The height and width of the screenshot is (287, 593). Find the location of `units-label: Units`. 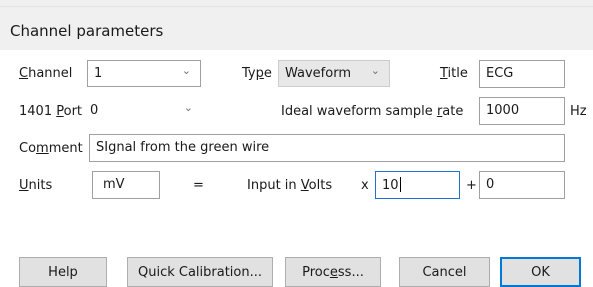

units-label: Units is located at coordinates (36, 185).